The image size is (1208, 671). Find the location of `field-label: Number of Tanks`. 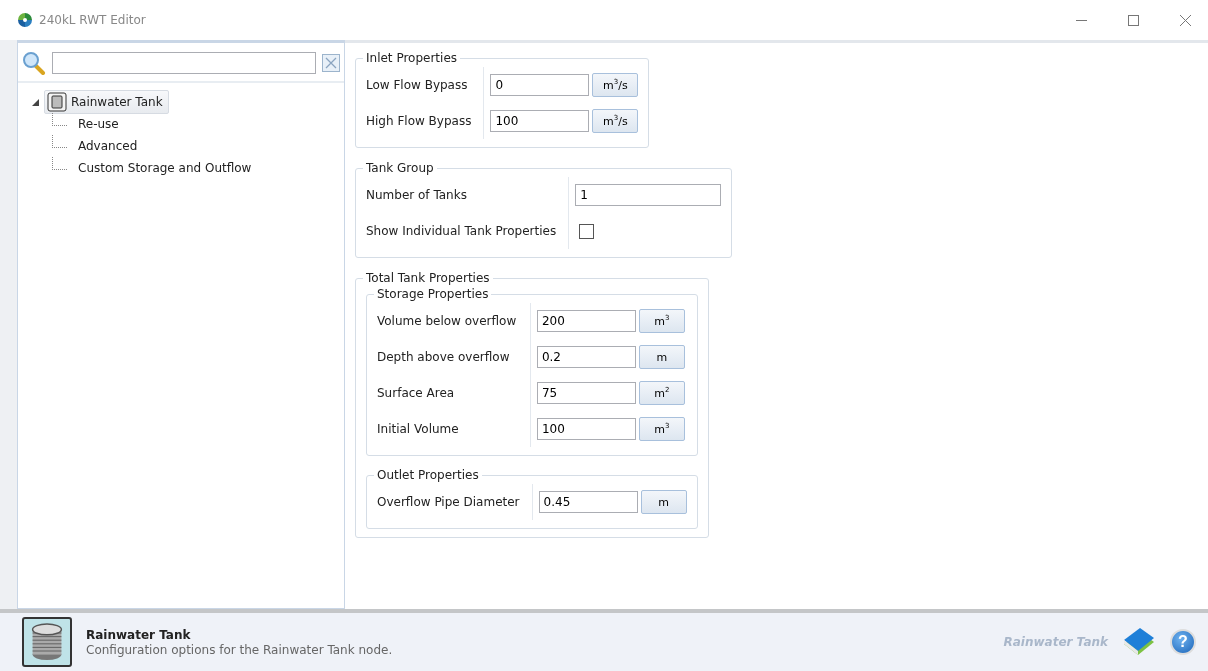

field-label: Number of Tanks is located at coordinates (468, 195).